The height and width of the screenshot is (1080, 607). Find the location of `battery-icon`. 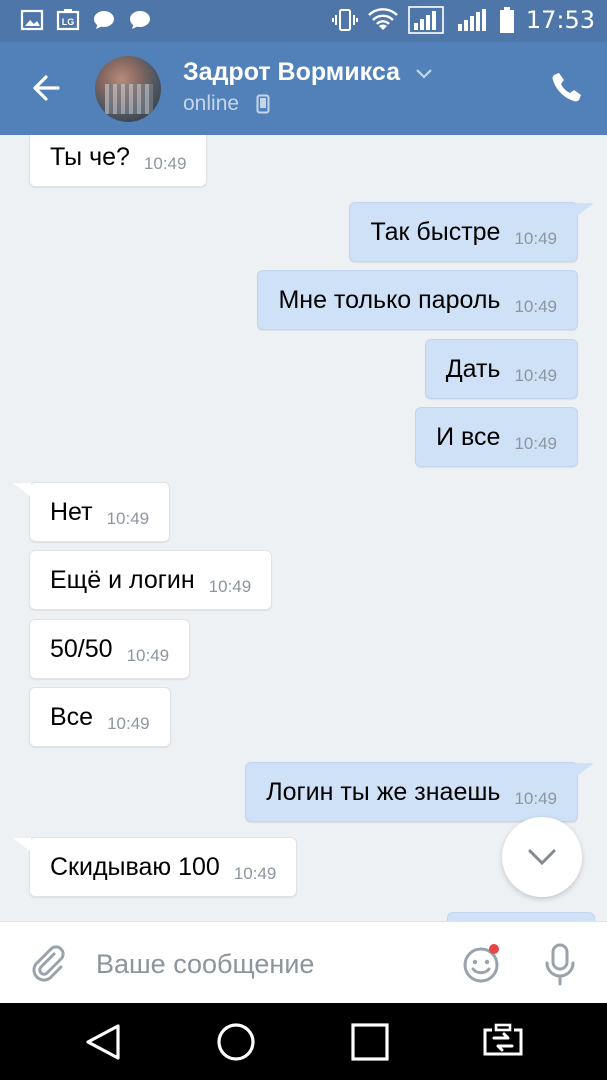

battery-icon is located at coordinates (506, 20).